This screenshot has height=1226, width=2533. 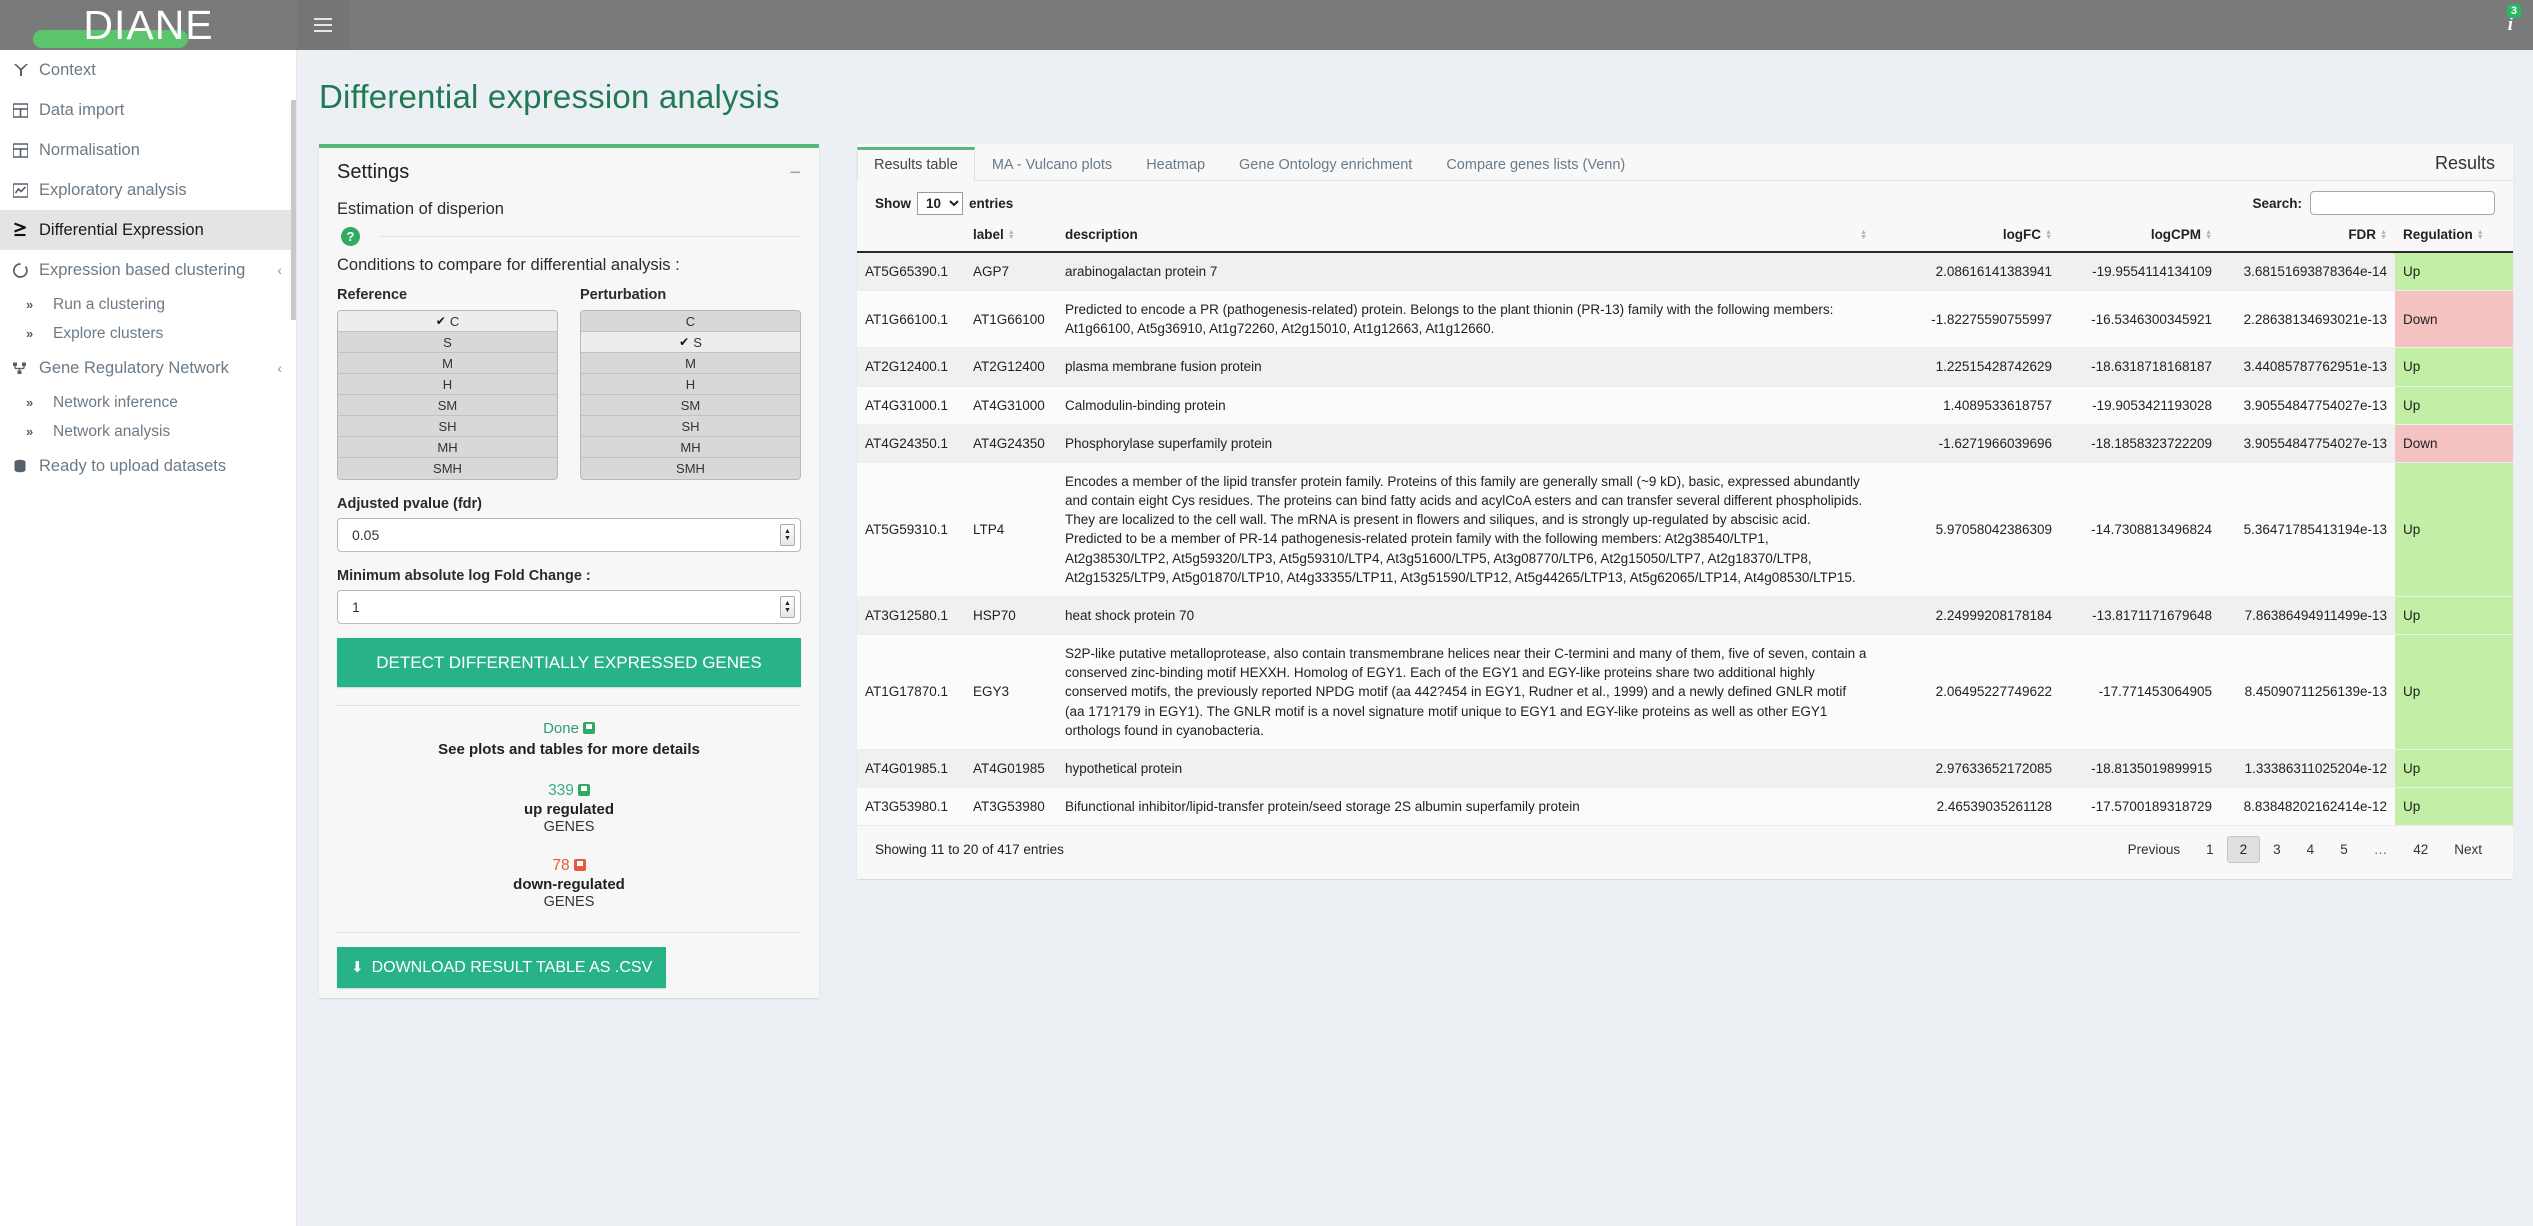 I want to click on tab-results-table: Results table, so click(x=916, y=164).